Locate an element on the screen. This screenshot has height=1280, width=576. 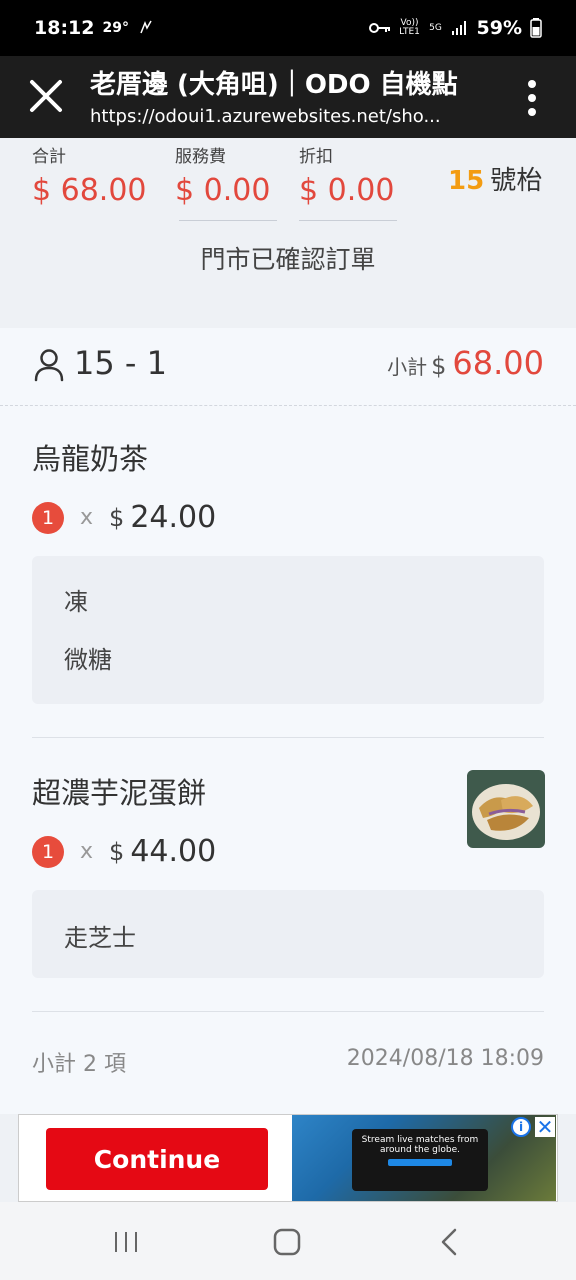
ad-continue-button: Continue is located at coordinates (157, 1159).